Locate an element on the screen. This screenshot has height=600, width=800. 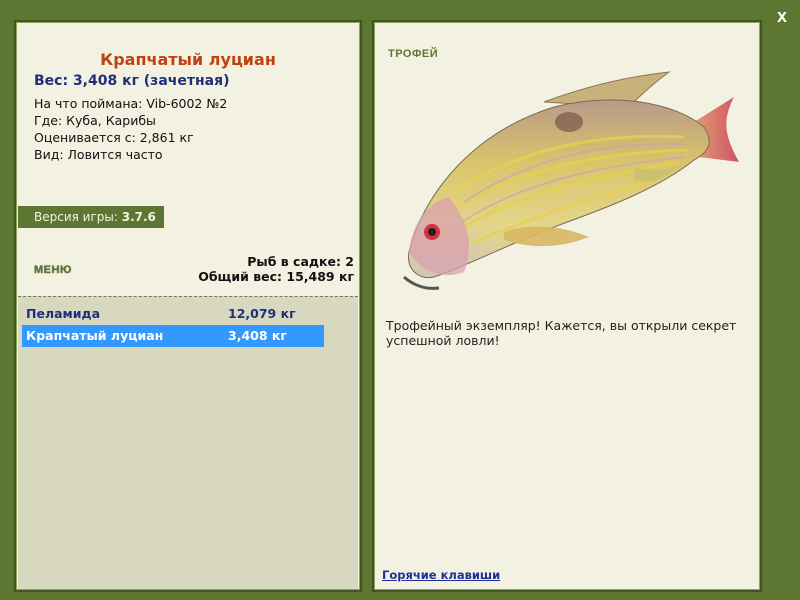
hotkeys-link: Горячие клавиши is located at coordinates (441, 575).